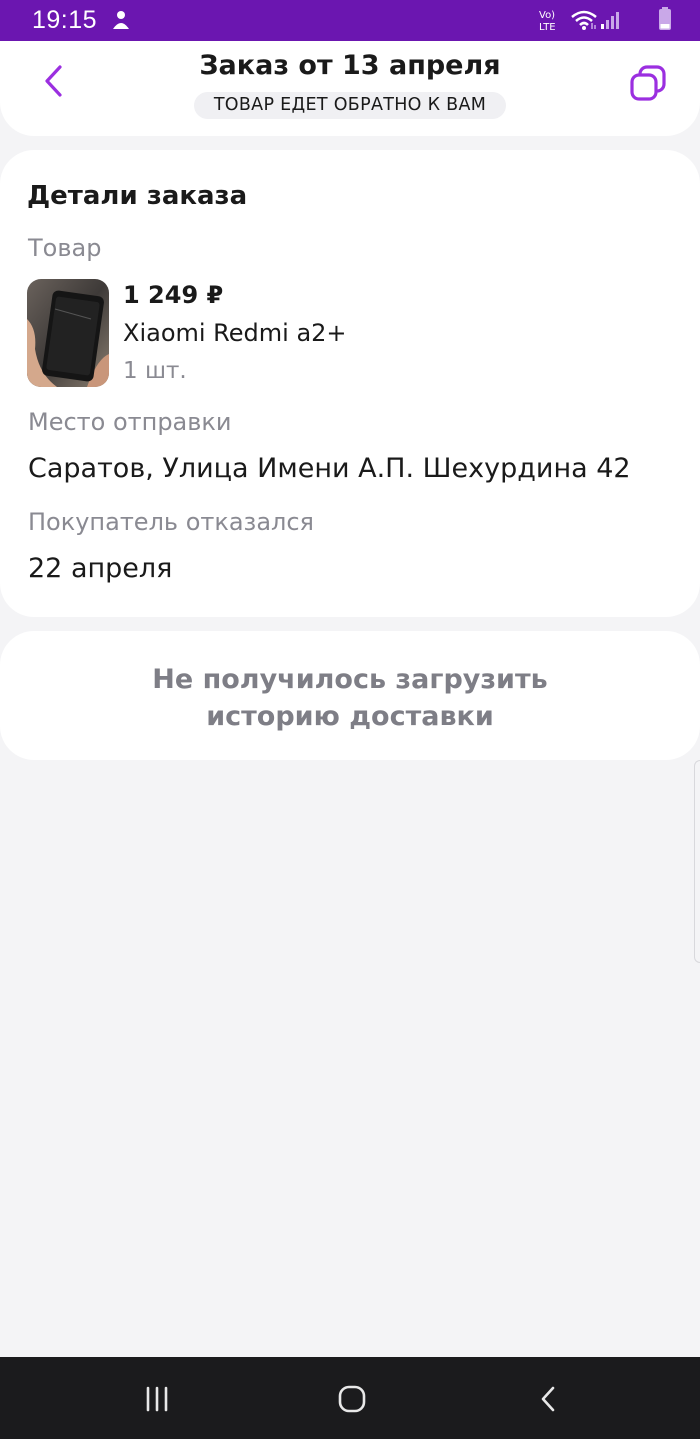 This screenshot has height=1439, width=700. Describe the element at coordinates (121, 22) in the screenshot. I see `notification-person-icon` at that location.